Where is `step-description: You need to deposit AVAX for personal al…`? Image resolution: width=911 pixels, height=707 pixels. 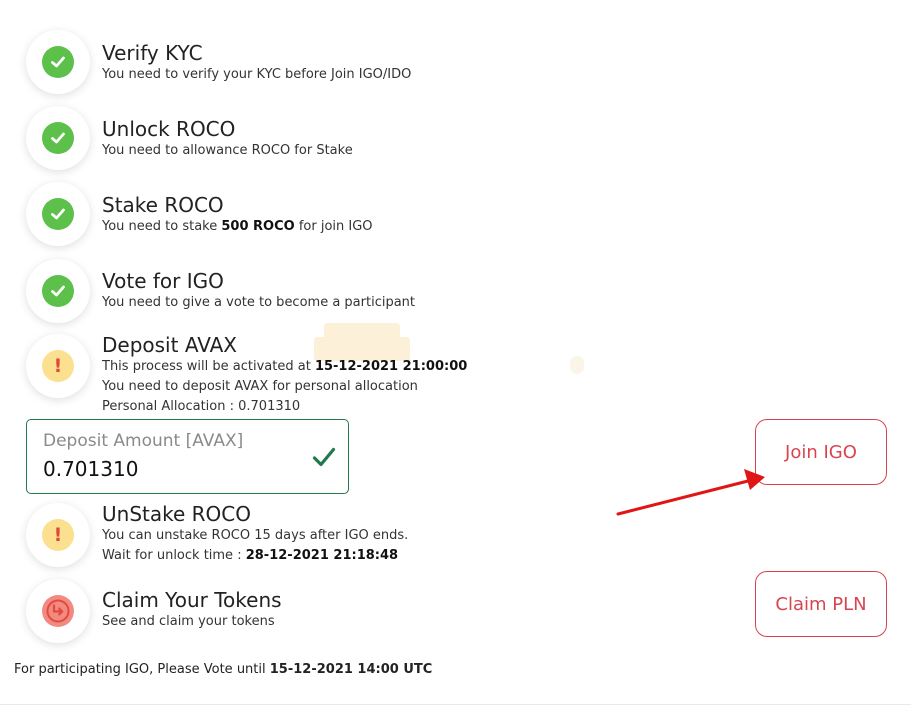 step-description: You need to deposit AVAX for personal al… is located at coordinates (260, 386).